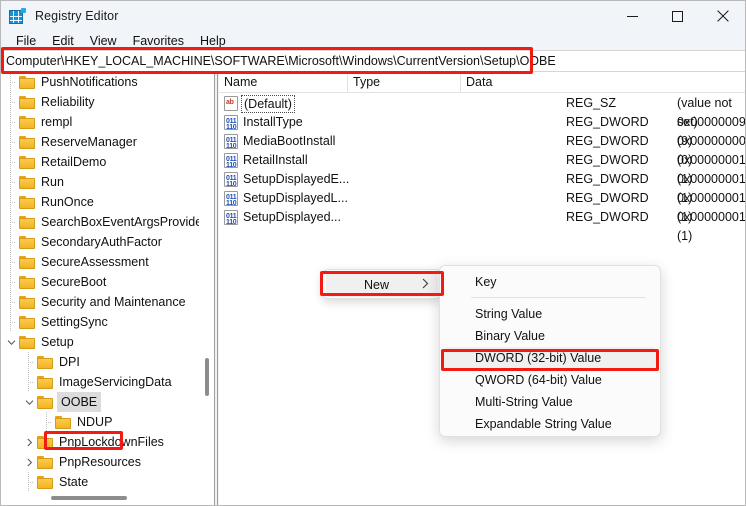 The image size is (746, 506). Describe the element at coordinates (99, 342) in the screenshot. I see `tree-item-setup: Setup` at that location.